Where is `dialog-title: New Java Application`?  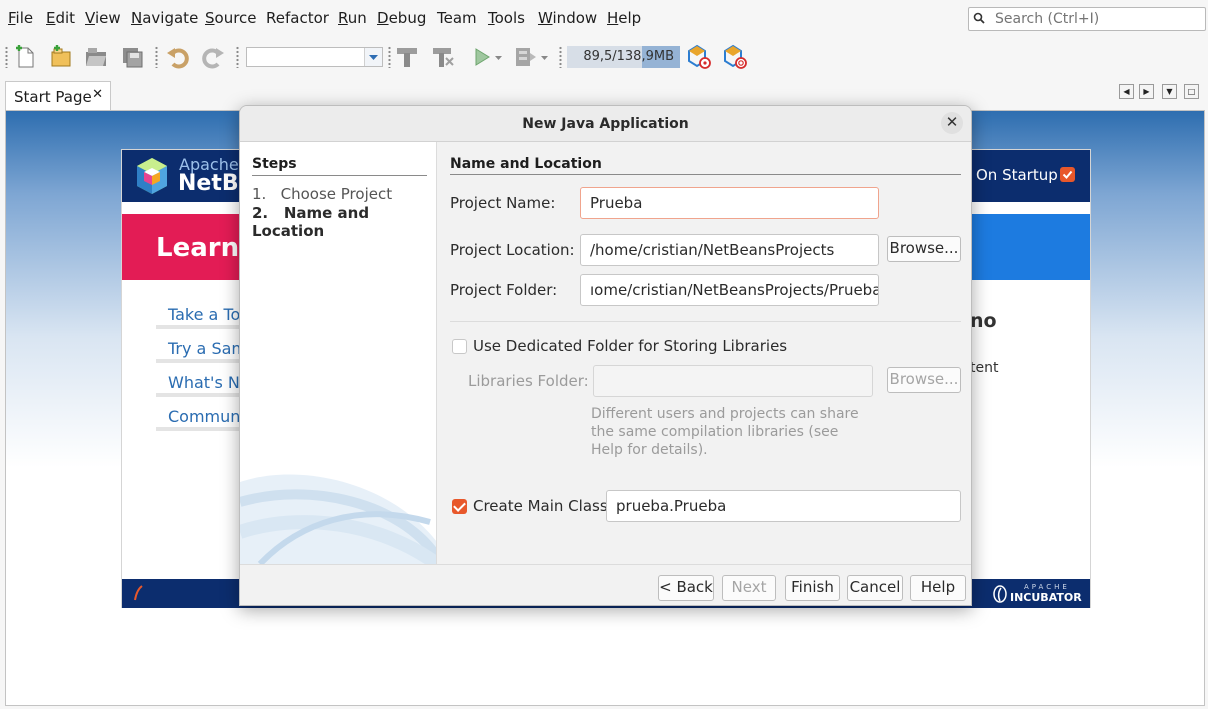 dialog-title: New Java Application is located at coordinates (605, 124).